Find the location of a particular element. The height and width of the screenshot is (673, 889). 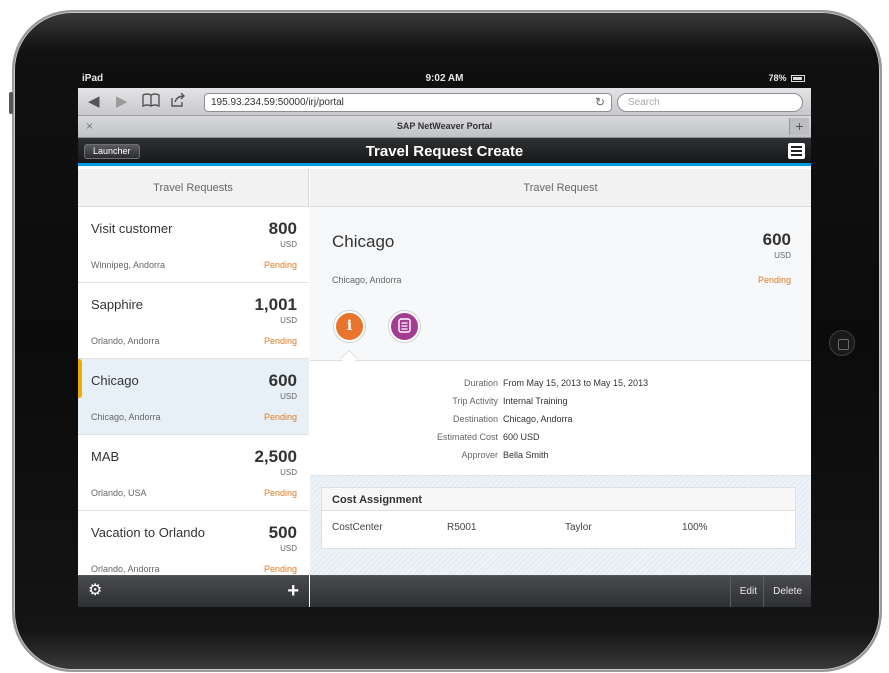

field-value: 600 USD is located at coordinates (521, 437).